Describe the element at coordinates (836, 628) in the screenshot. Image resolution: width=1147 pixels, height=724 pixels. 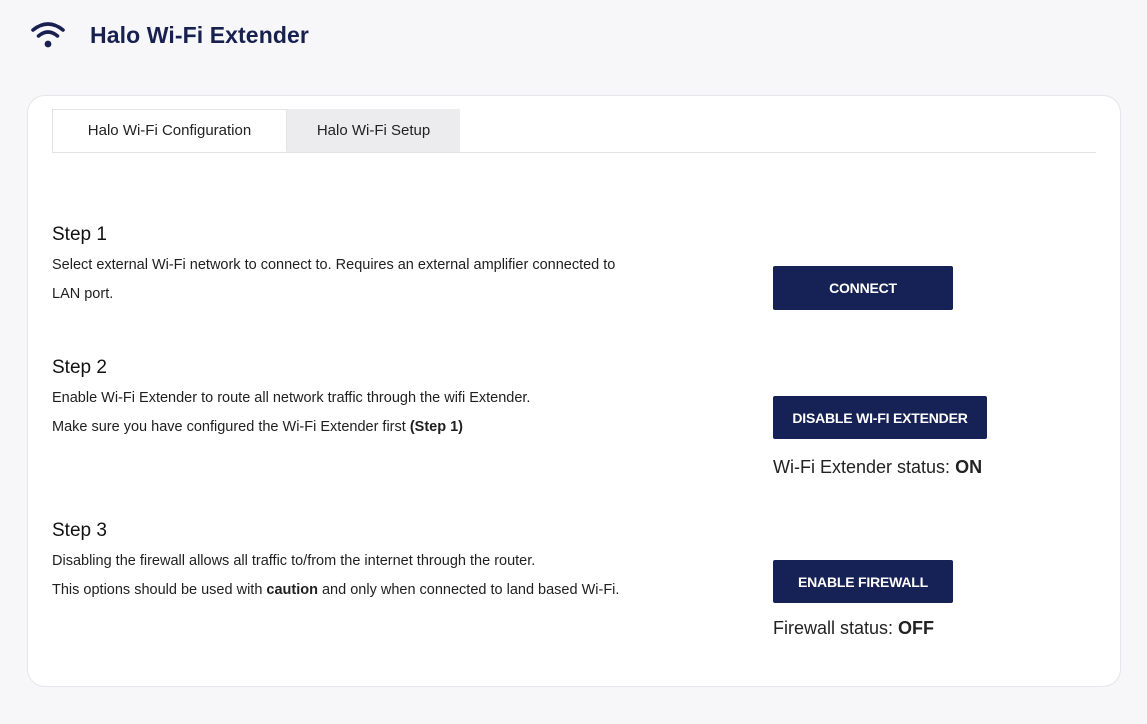
I see `firewall-status-label: Firewall status:` at that location.